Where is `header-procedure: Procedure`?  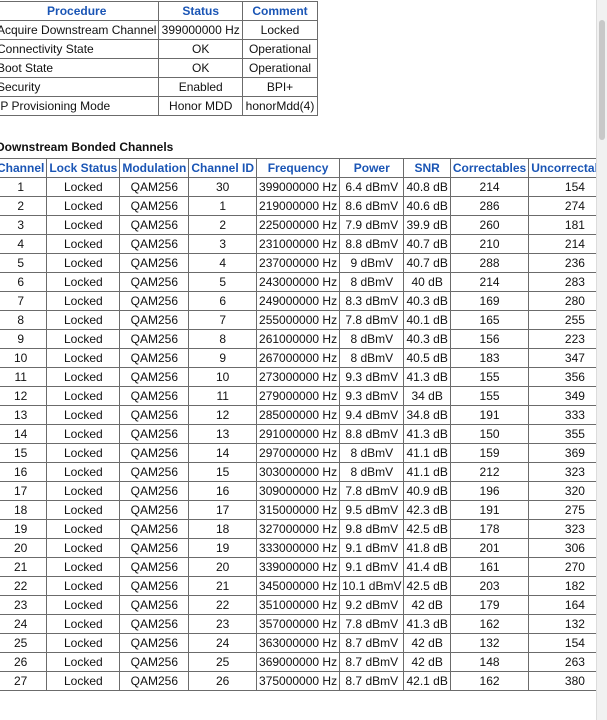 header-procedure: Procedure is located at coordinates (80, 11).